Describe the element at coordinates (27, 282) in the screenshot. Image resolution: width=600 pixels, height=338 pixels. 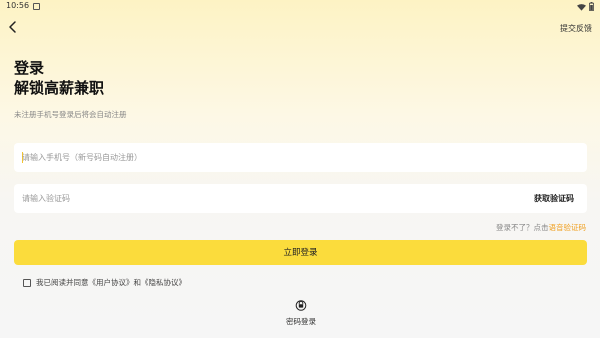
I see `agreement-checkbox` at that location.